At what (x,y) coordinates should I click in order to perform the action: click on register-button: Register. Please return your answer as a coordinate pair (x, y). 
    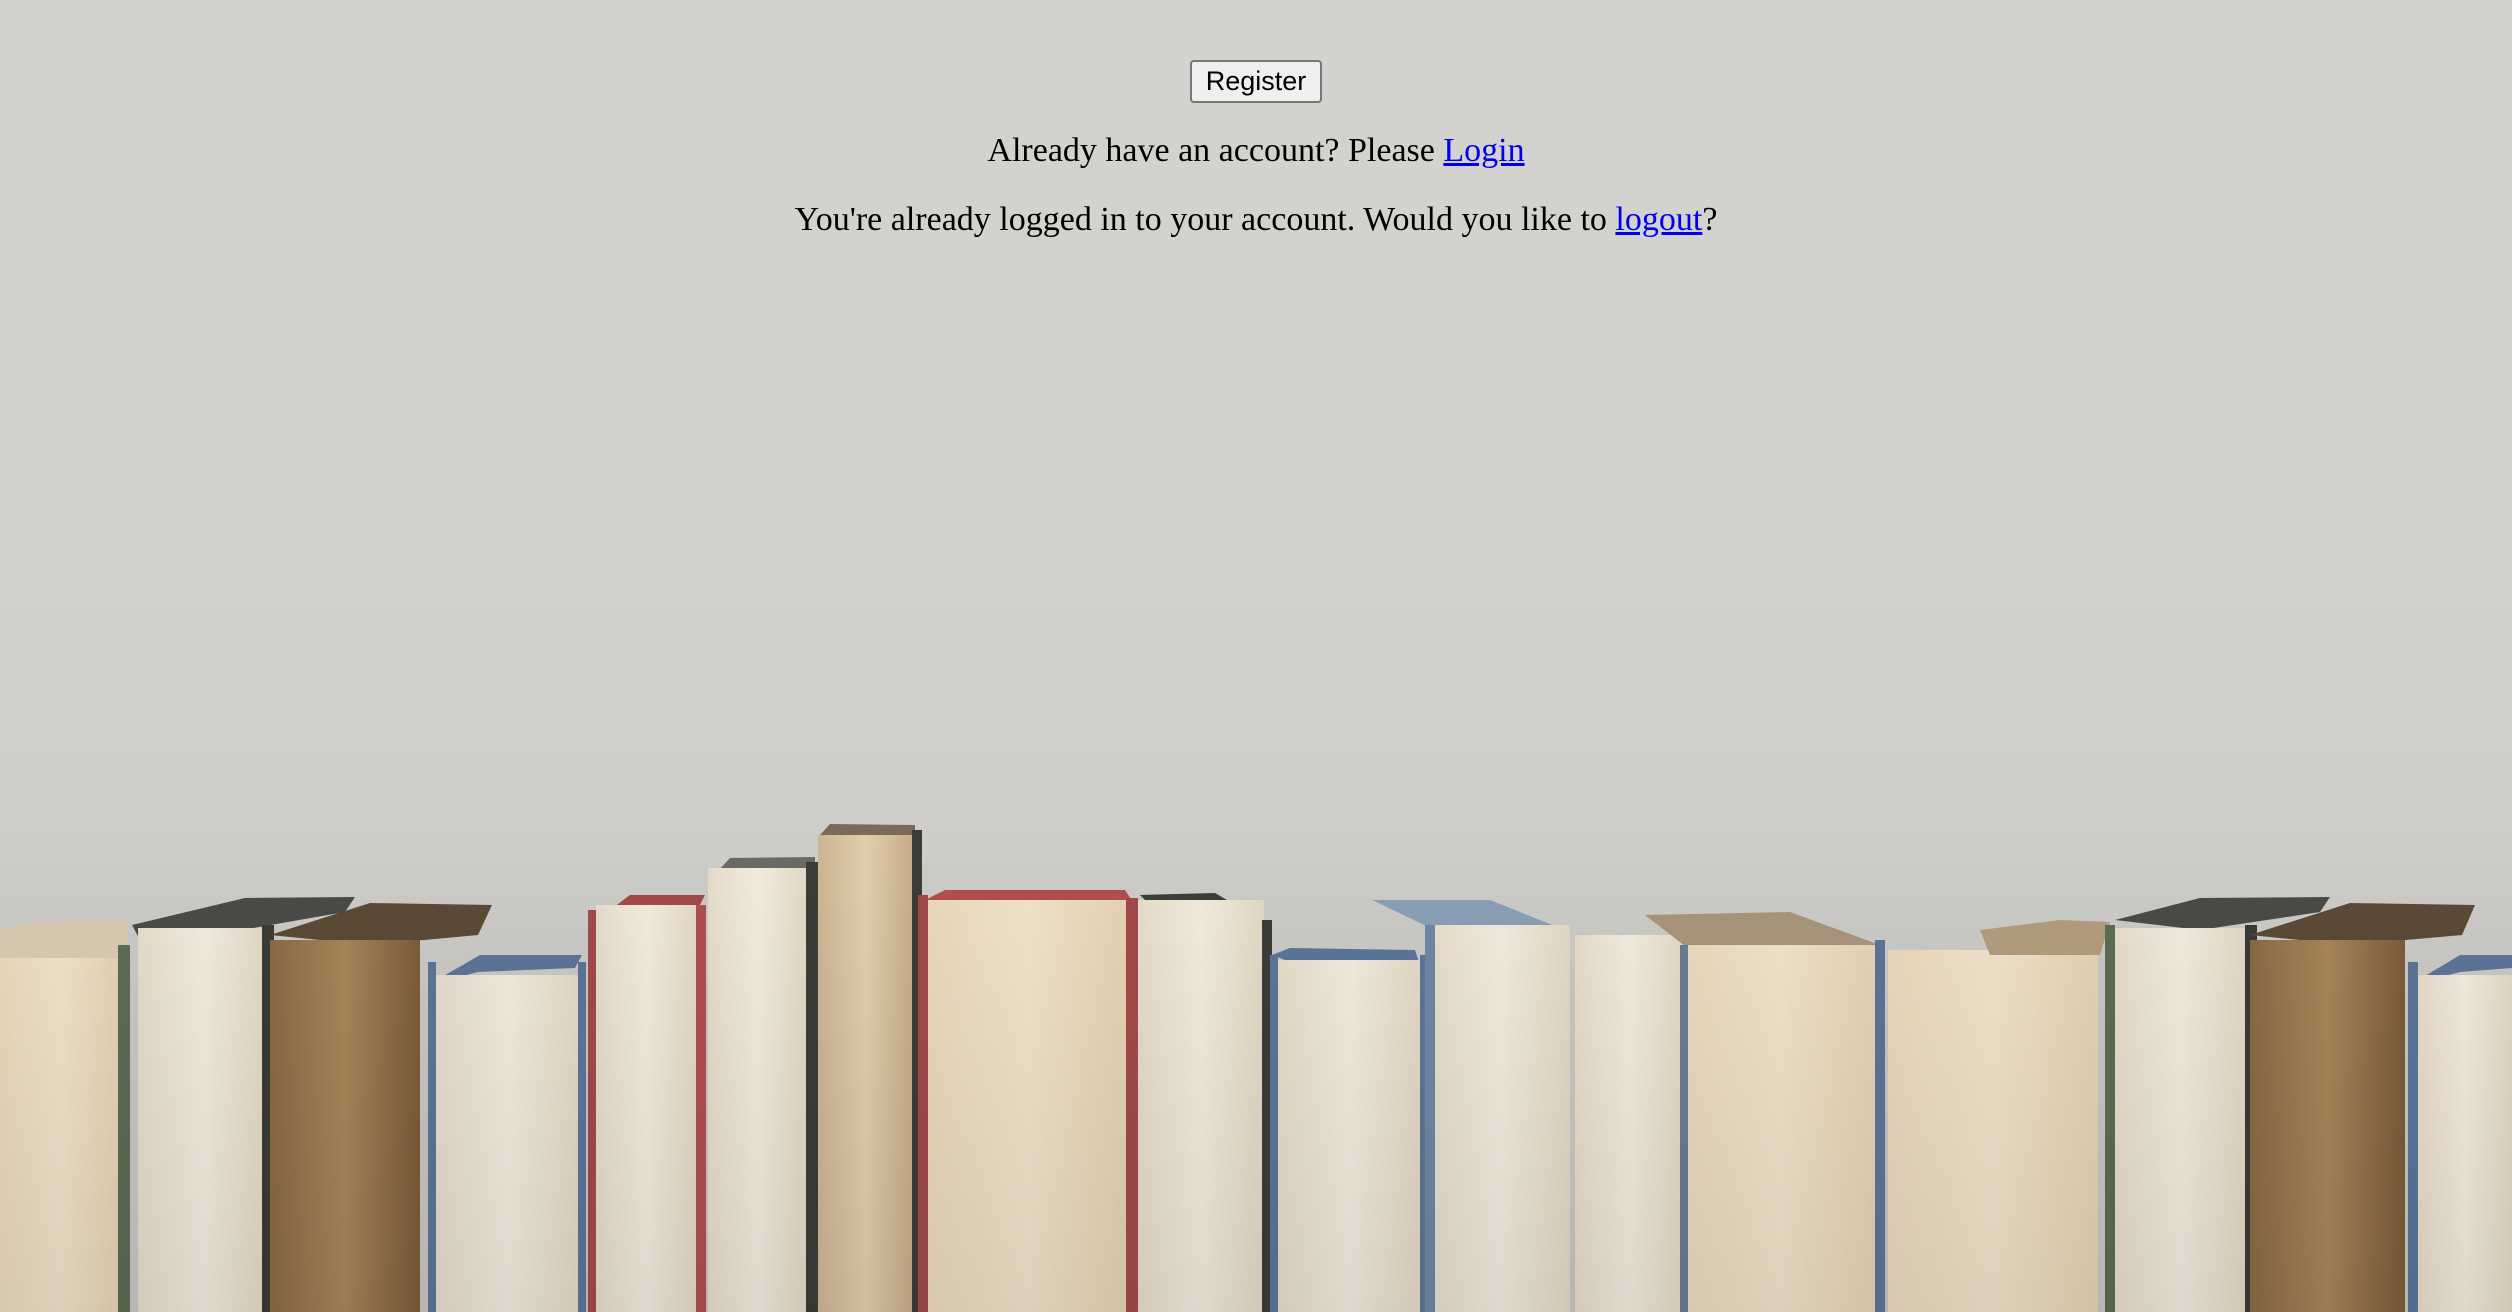
    Looking at the image, I should click on (1256, 82).